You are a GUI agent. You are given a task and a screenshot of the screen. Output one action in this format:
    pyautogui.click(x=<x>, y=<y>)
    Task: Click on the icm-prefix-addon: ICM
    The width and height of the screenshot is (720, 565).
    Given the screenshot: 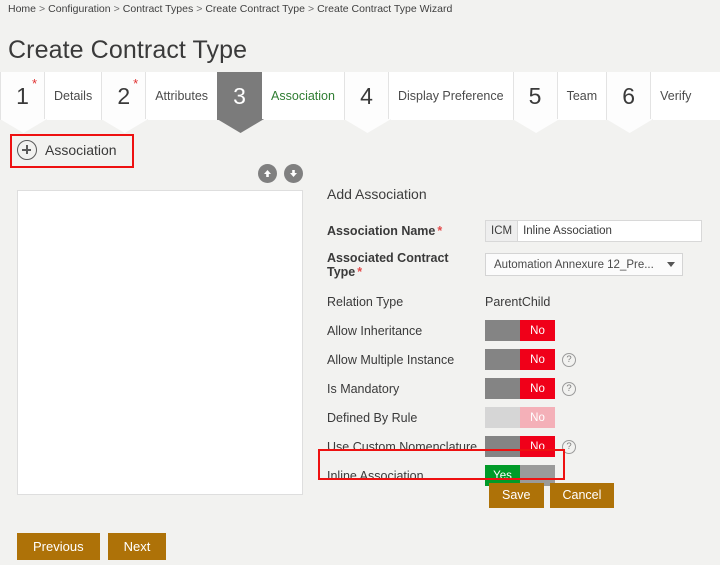 What is the action you would take?
    pyautogui.click(x=501, y=230)
    